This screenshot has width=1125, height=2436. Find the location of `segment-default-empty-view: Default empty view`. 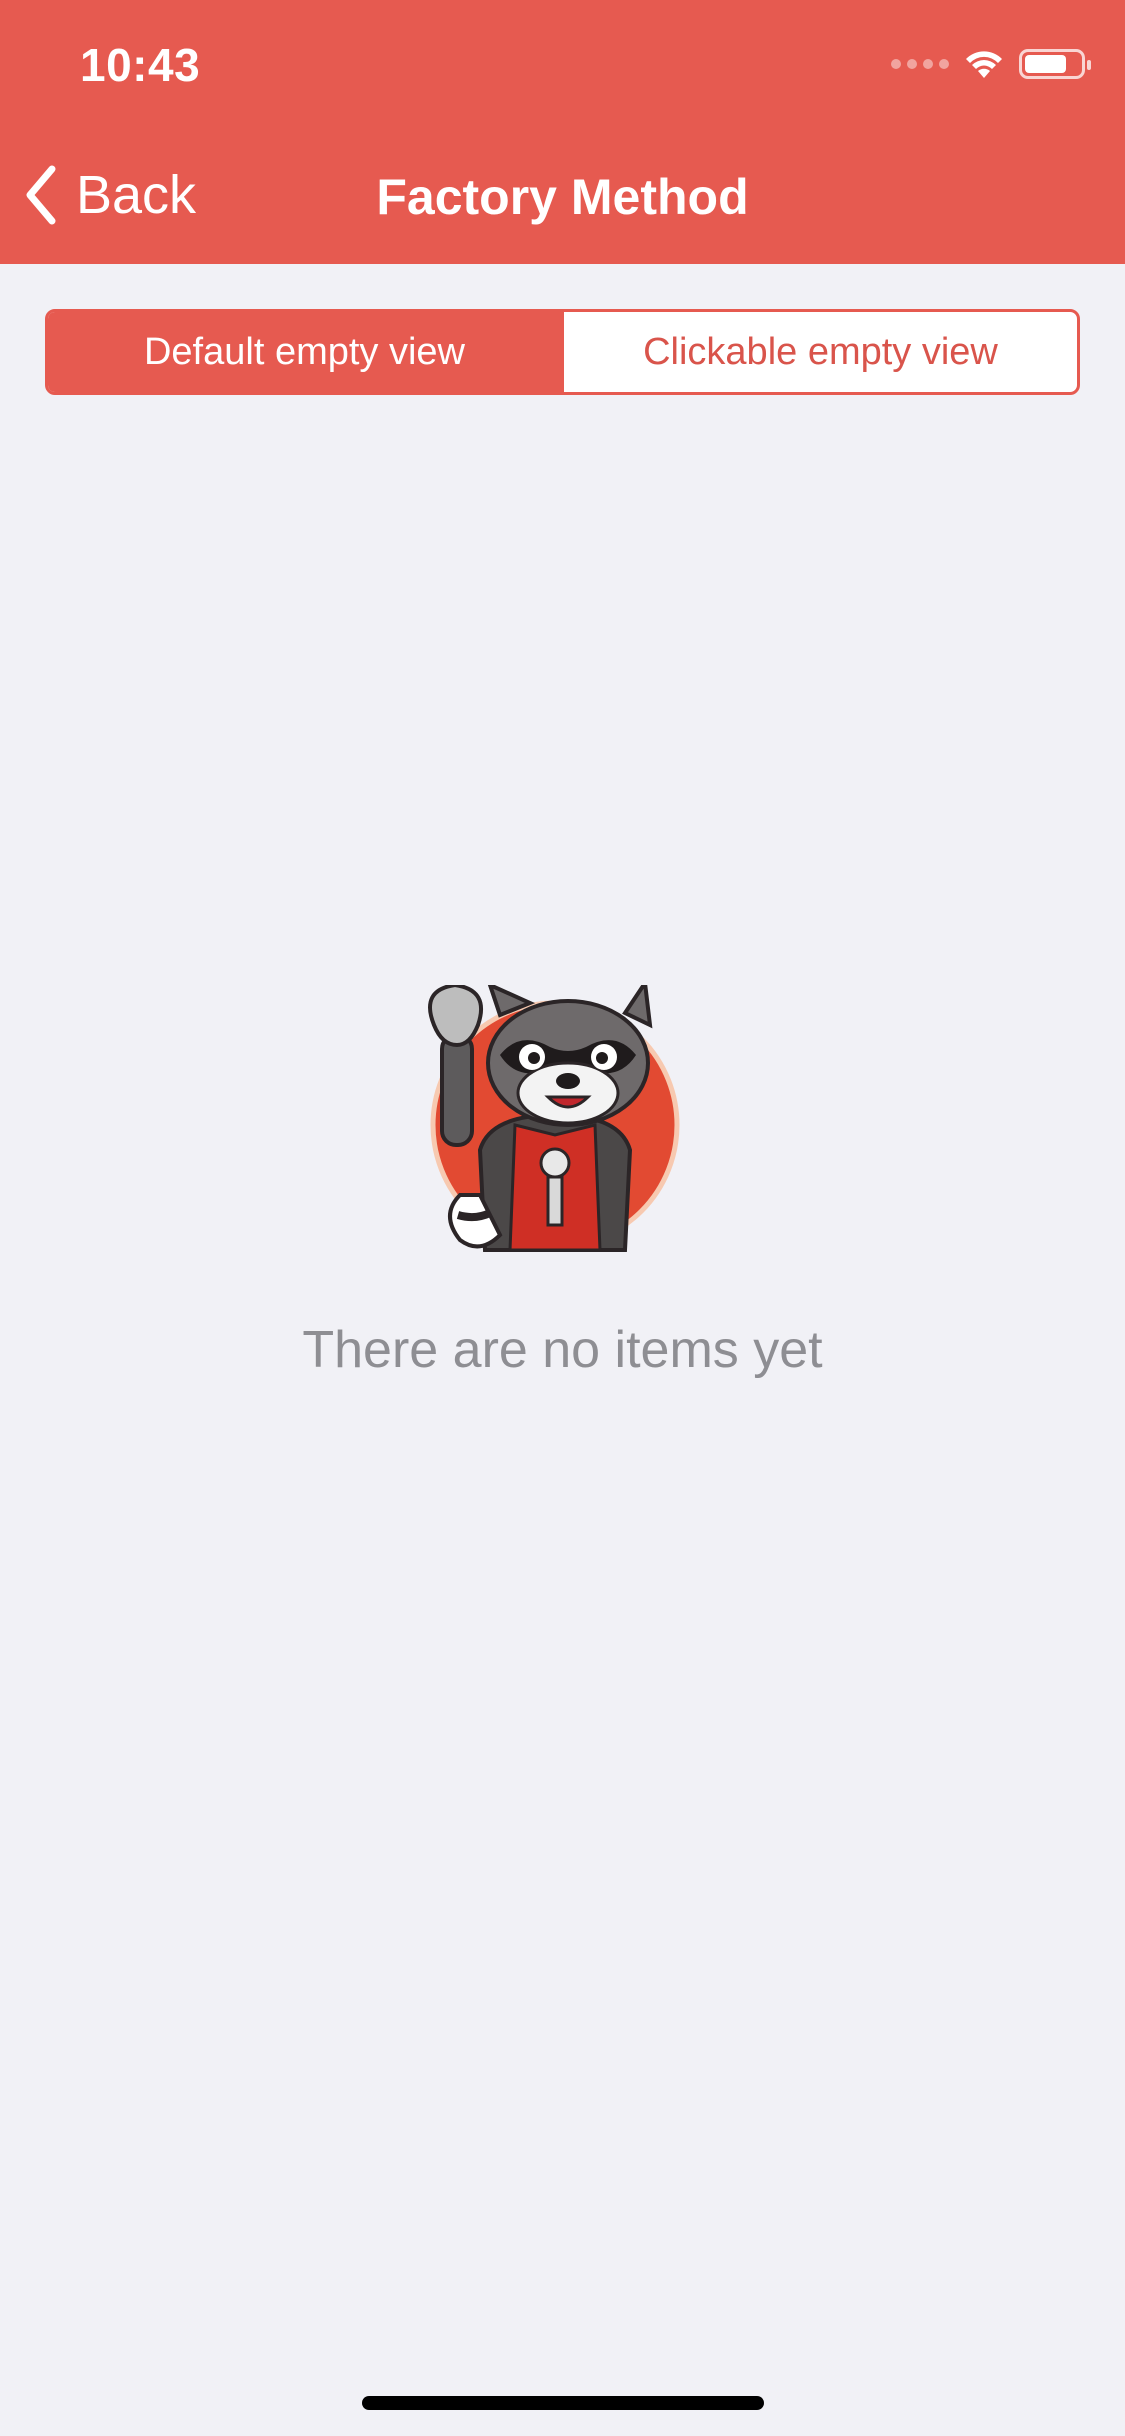

segment-default-empty-view: Default empty view is located at coordinates (304, 352).